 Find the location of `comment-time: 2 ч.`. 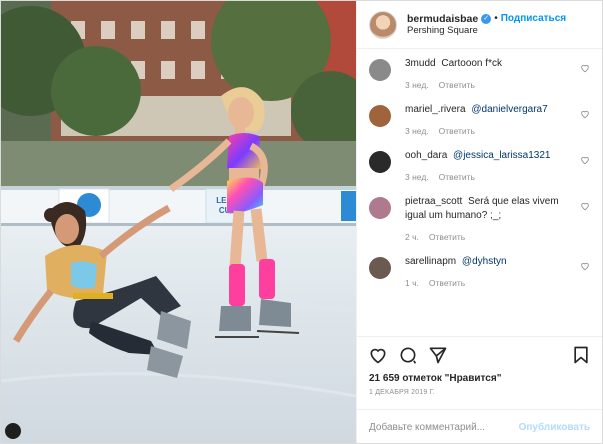

comment-time: 2 ч. is located at coordinates (412, 237).